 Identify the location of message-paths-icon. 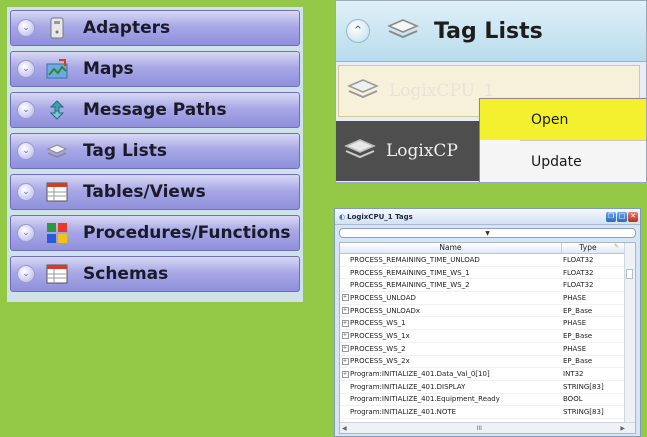
(57, 110).